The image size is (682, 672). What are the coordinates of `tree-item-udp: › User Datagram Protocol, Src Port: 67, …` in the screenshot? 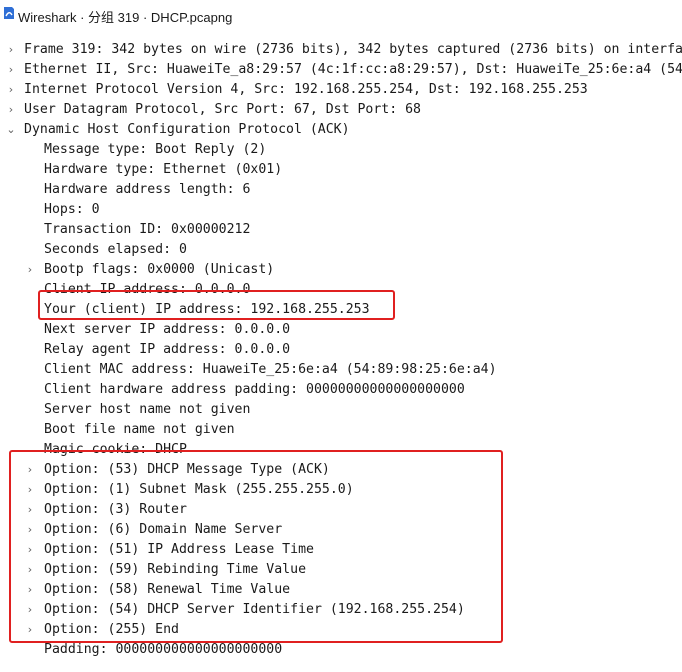 It's located at (341, 110).